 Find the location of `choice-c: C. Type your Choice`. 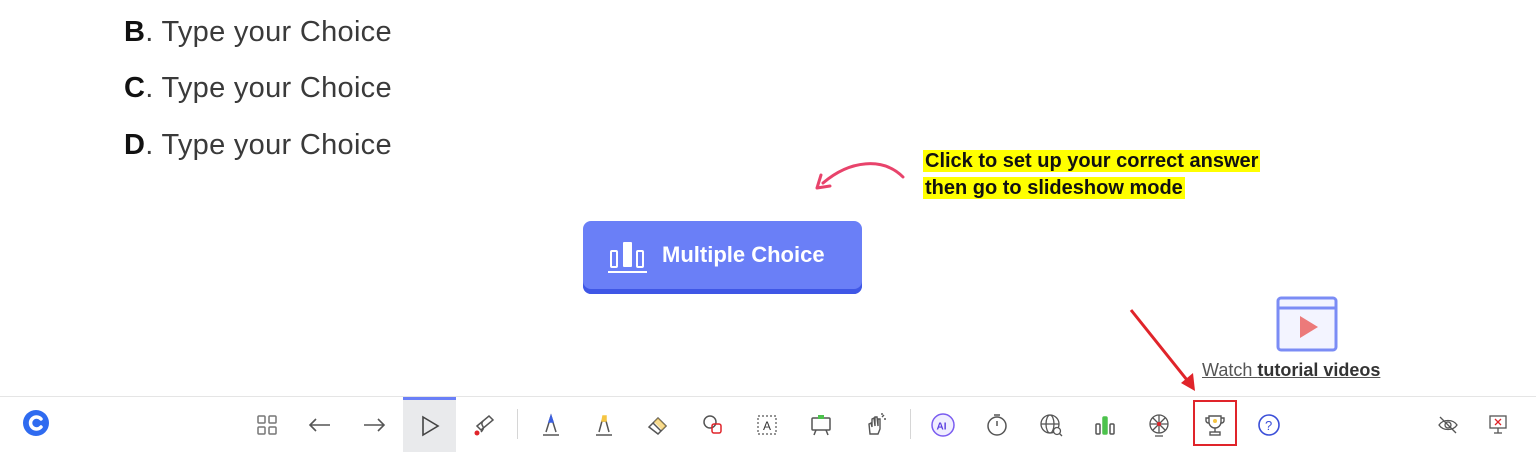

choice-c: C. Type your Choice is located at coordinates (258, 88).